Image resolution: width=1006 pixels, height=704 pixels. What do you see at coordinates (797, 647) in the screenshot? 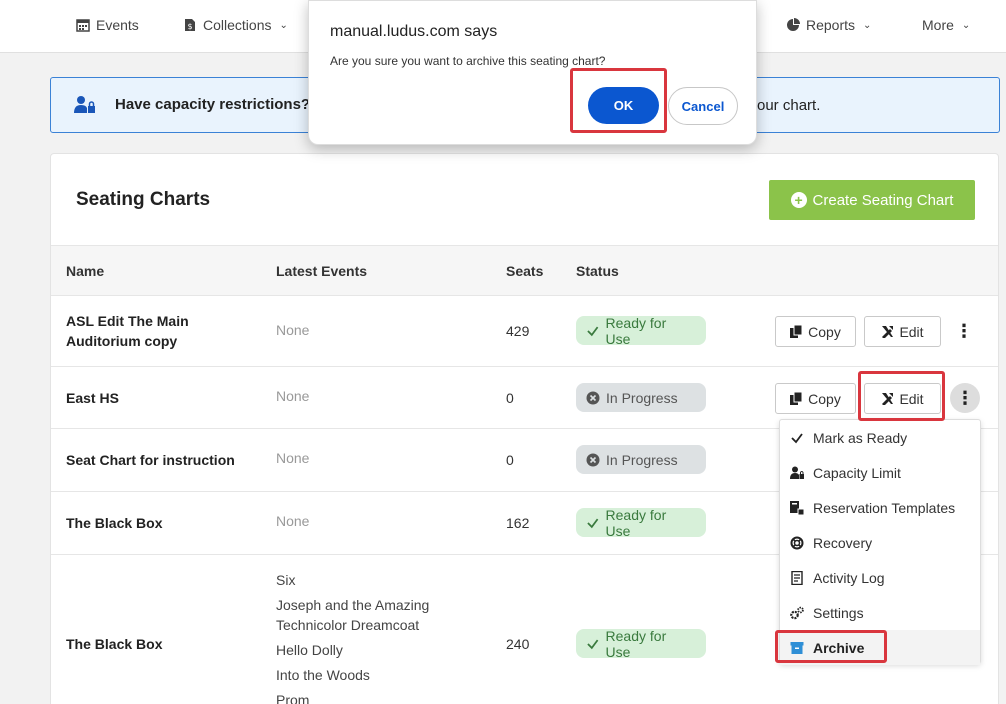
I see `archive-box-icon` at bounding box center [797, 647].